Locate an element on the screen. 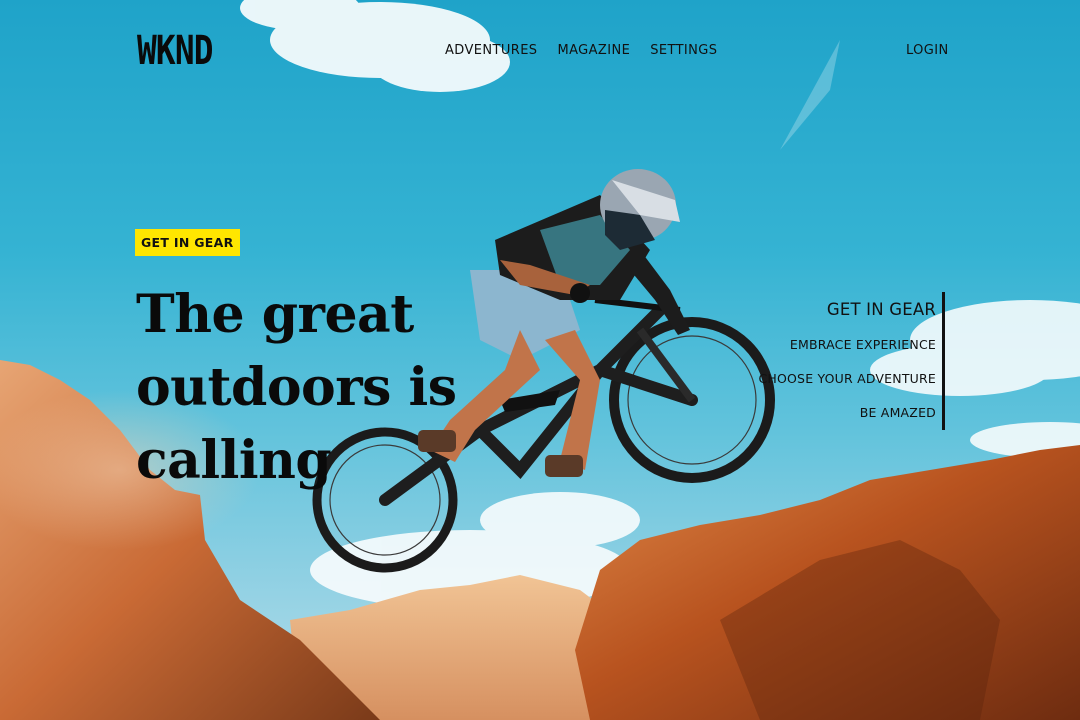 This screenshot has height=720, width=1080. nav-item-settings: SETTINGS is located at coordinates (683, 50).